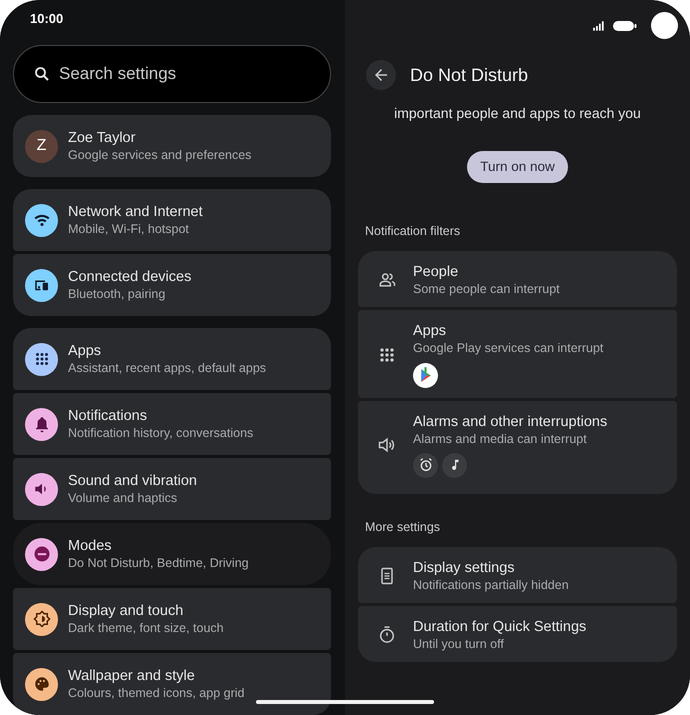 This screenshot has height=715, width=690. What do you see at coordinates (41, 619) in the screenshot?
I see `brightness-icon` at bounding box center [41, 619].